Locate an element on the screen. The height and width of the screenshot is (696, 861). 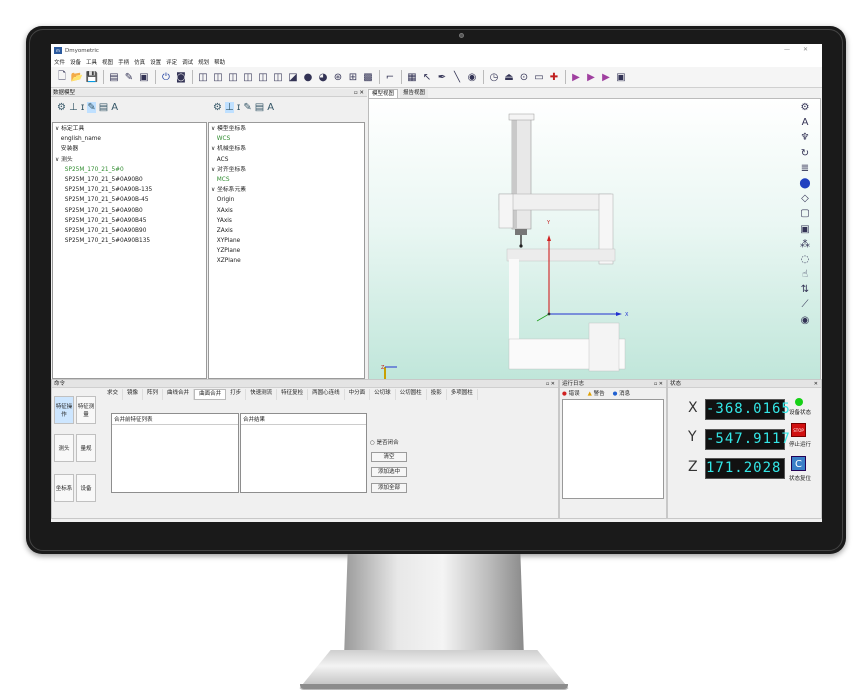
tree-item: ∨ 测头 is located at coordinates (129, 160).